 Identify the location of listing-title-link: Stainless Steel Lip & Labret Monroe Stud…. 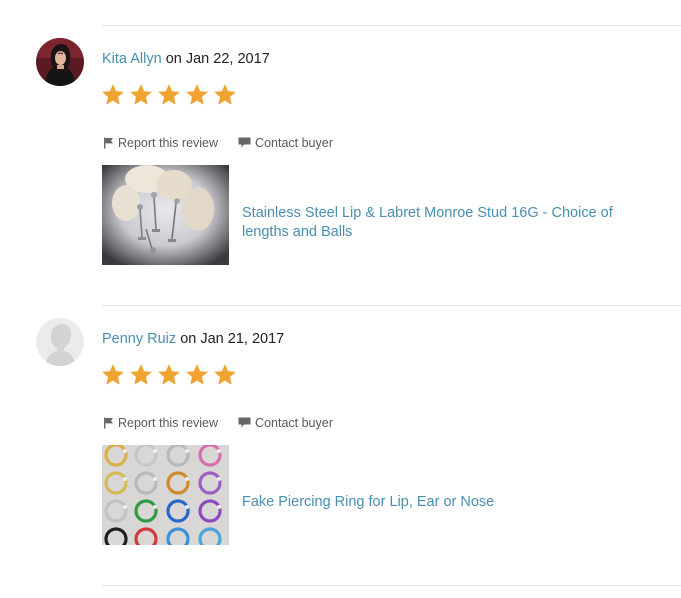
(442, 223).